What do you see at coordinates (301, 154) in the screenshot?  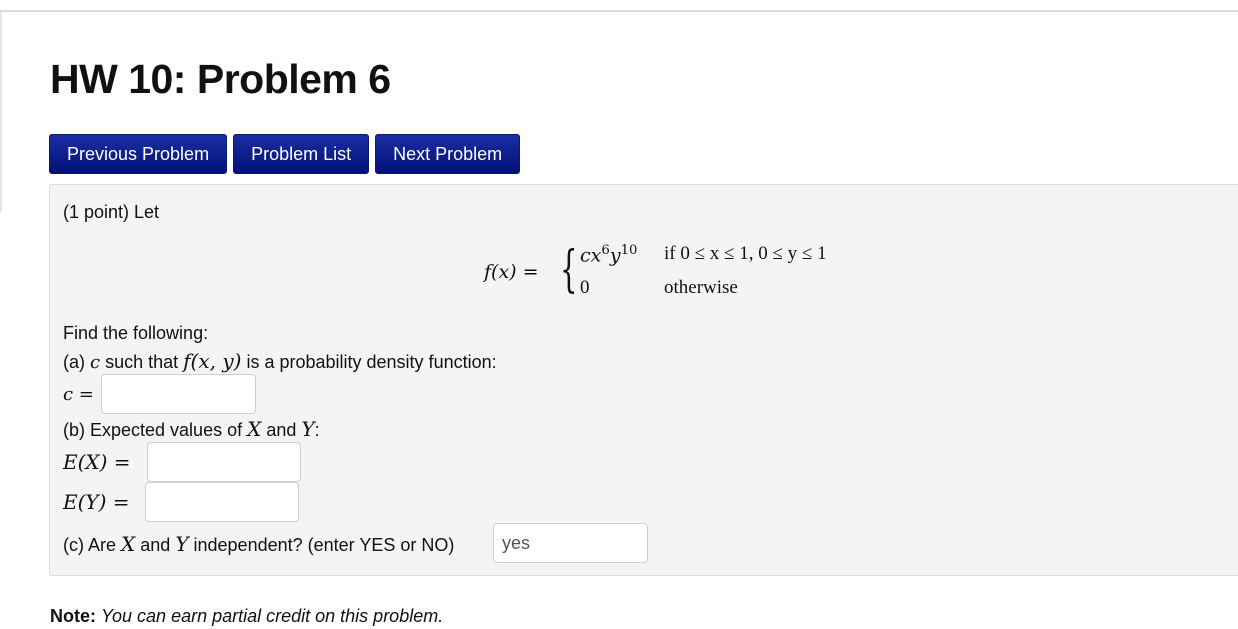 I see `problem-list-button: Problem List` at bounding box center [301, 154].